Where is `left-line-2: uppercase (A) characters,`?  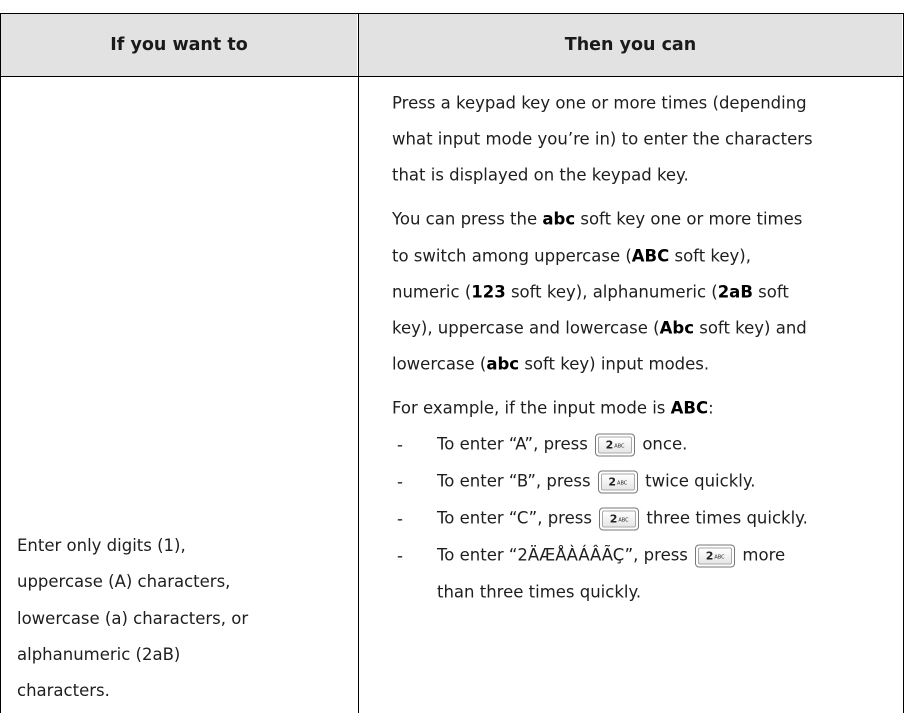 left-line-2: uppercase (A) characters, is located at coordinates (124, 582).